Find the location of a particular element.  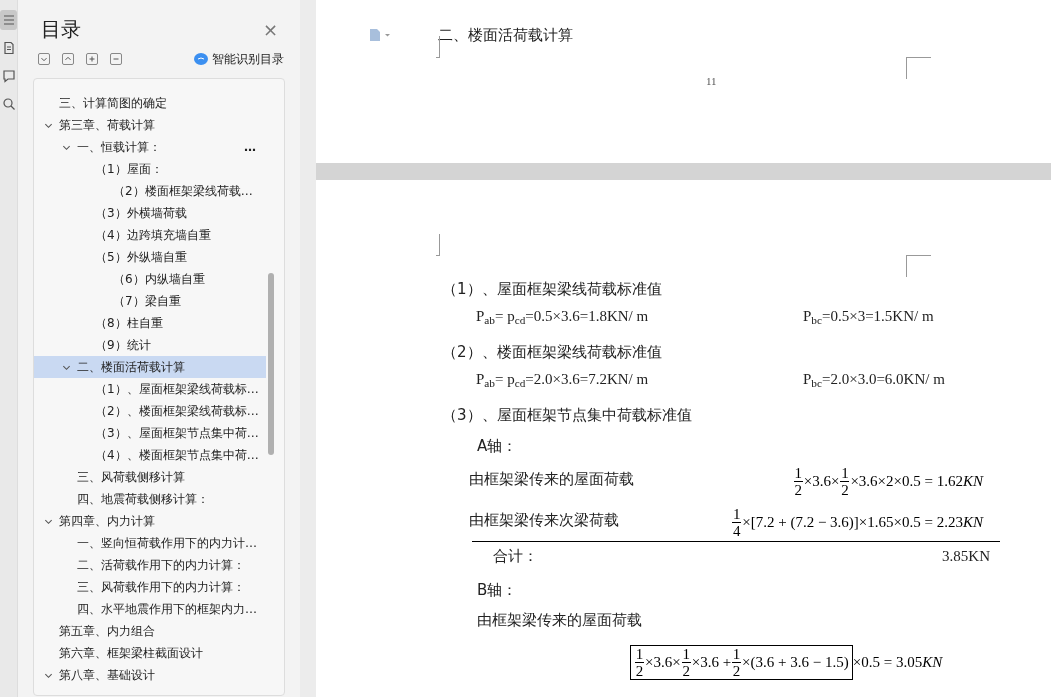

toc-item: （7）梁自重 is located at coordinates (150, 301).